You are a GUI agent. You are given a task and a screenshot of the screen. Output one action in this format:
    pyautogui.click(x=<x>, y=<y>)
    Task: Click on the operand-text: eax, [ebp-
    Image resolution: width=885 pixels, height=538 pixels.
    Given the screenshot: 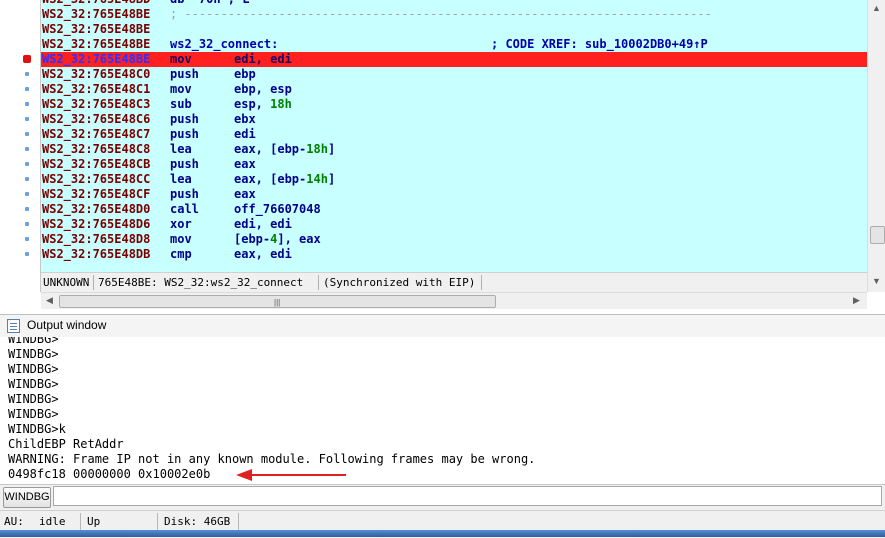 What is the action you would take?
    pyautogui.click(x=270, y=149)
    